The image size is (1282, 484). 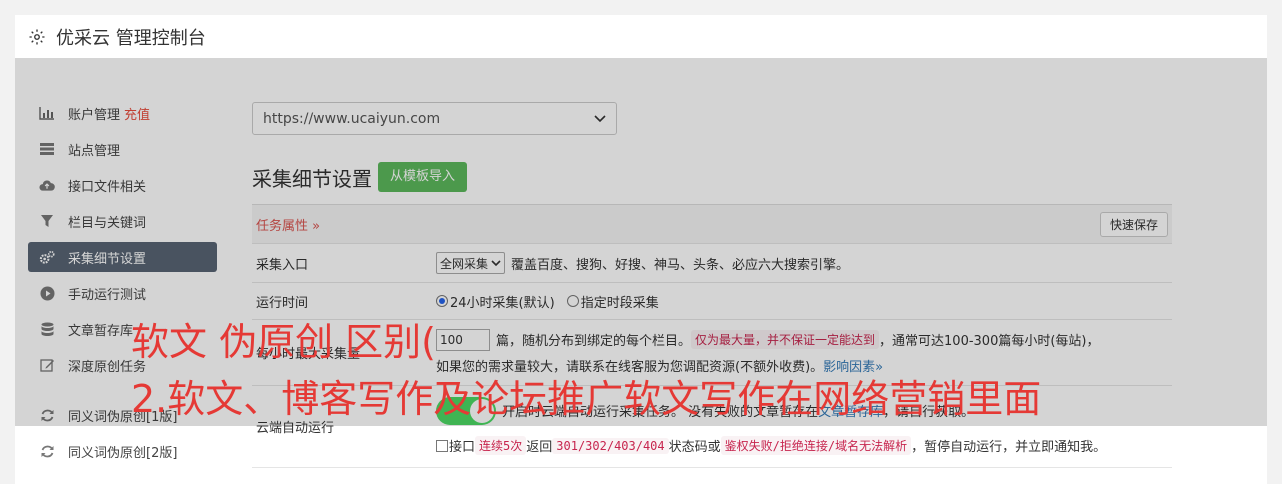 I want to click on edit-icon, so click(x=47, y=365).